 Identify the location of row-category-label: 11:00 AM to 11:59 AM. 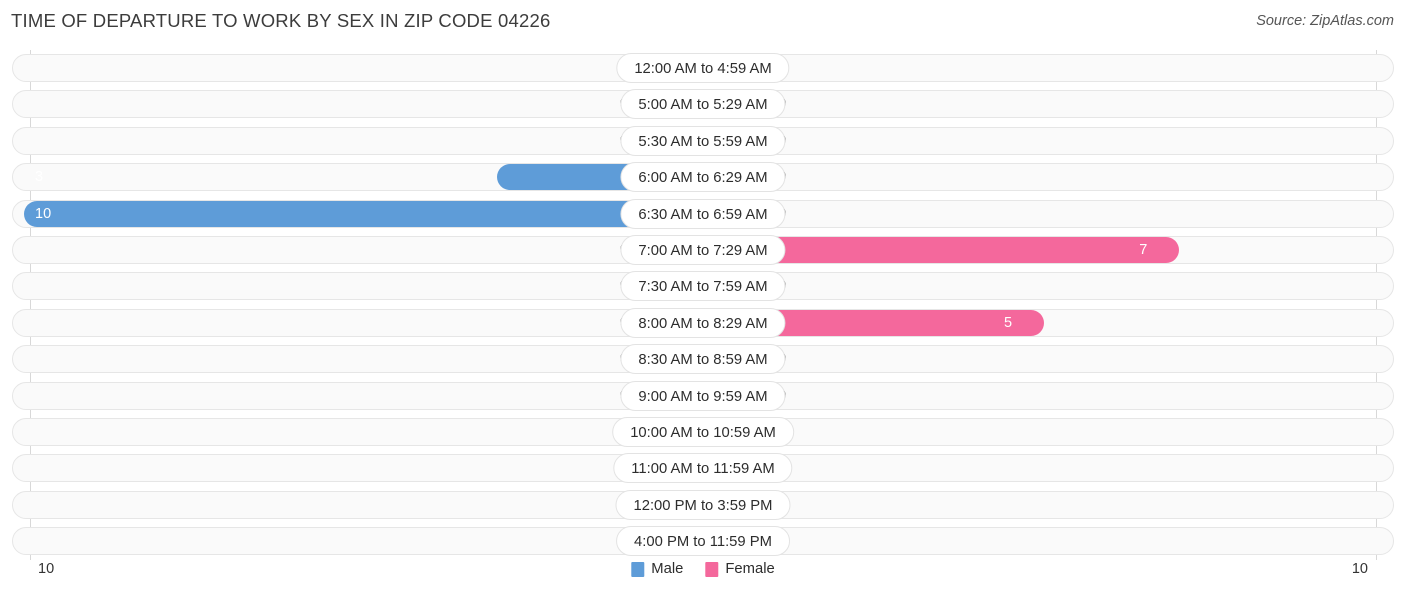
(703, 468).